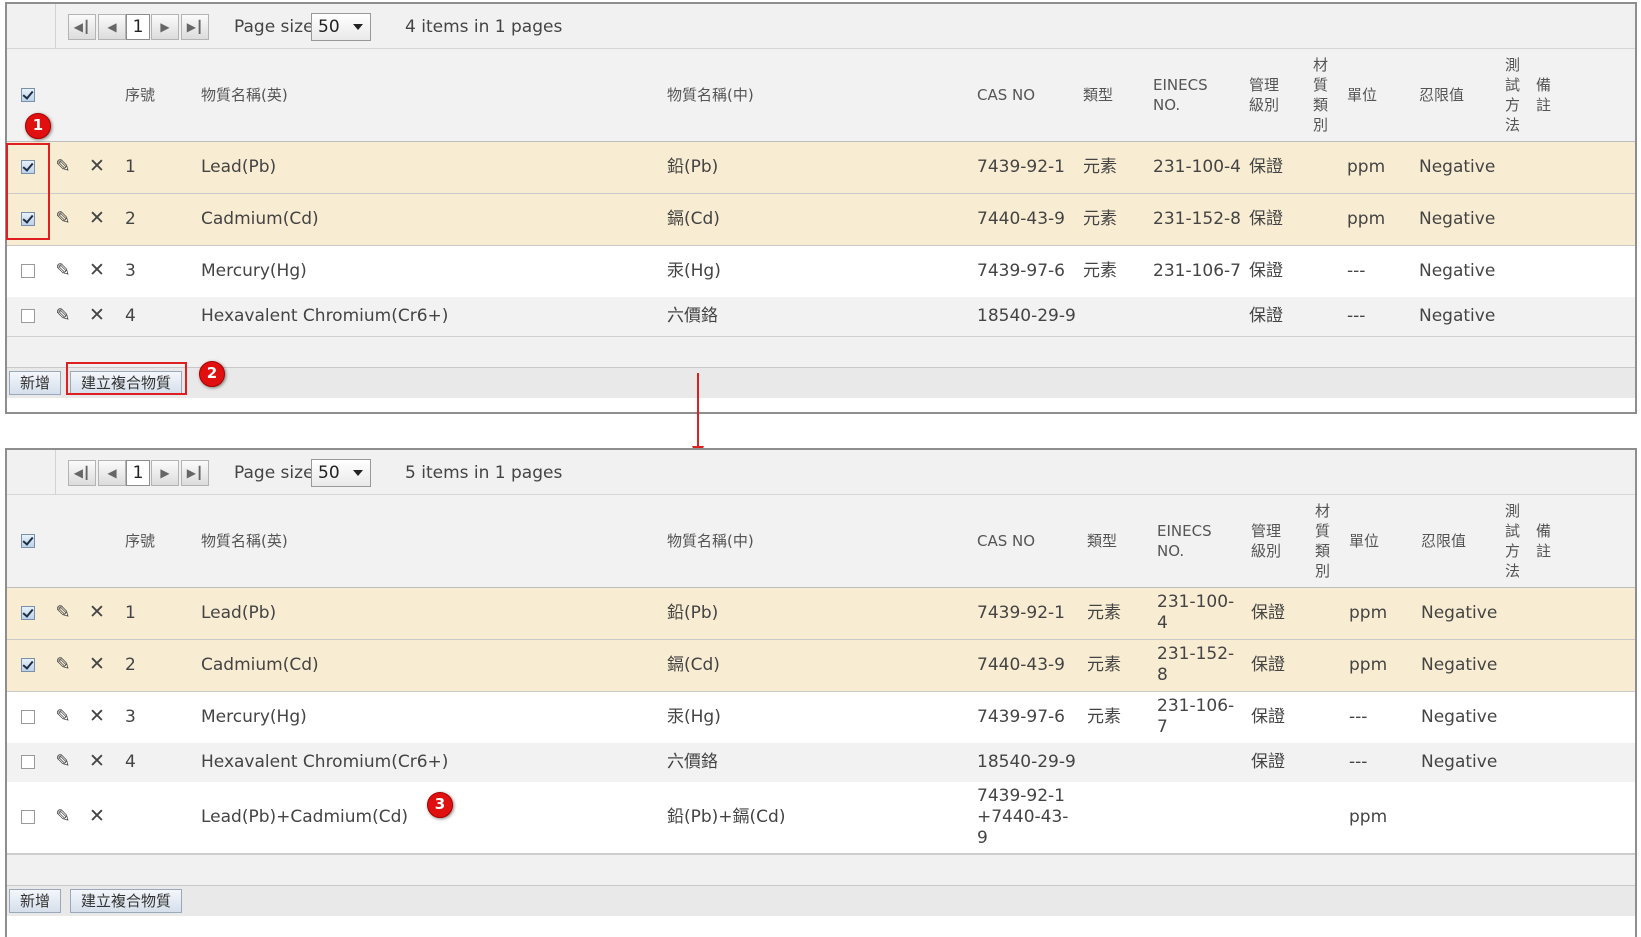  I want to click on cell-name-zh: 鉛(Pb), so click(822, 167).